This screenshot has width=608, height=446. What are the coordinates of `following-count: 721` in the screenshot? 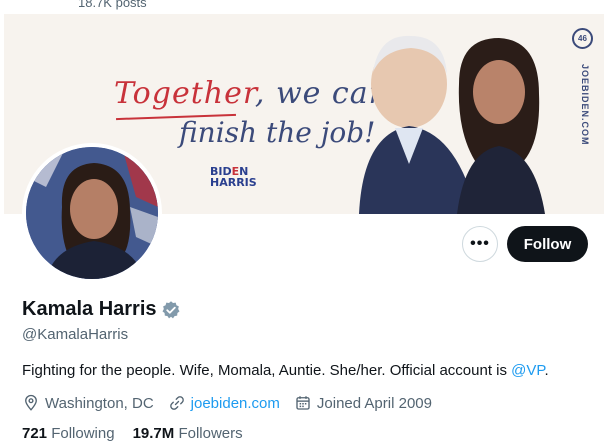 It's located at (35, 433).